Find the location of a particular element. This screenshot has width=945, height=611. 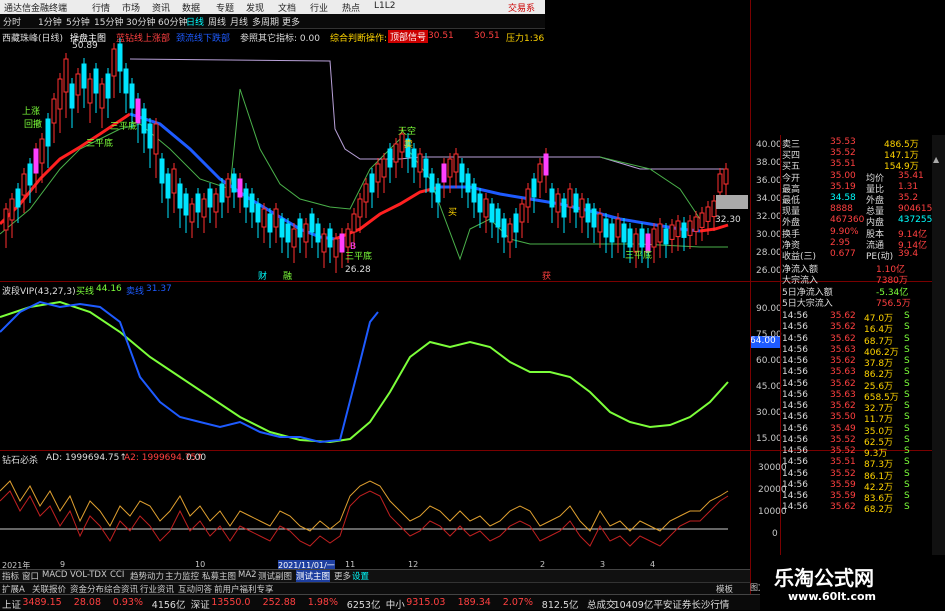

tick-price: 35.63 is located at coordinates (843, 394).